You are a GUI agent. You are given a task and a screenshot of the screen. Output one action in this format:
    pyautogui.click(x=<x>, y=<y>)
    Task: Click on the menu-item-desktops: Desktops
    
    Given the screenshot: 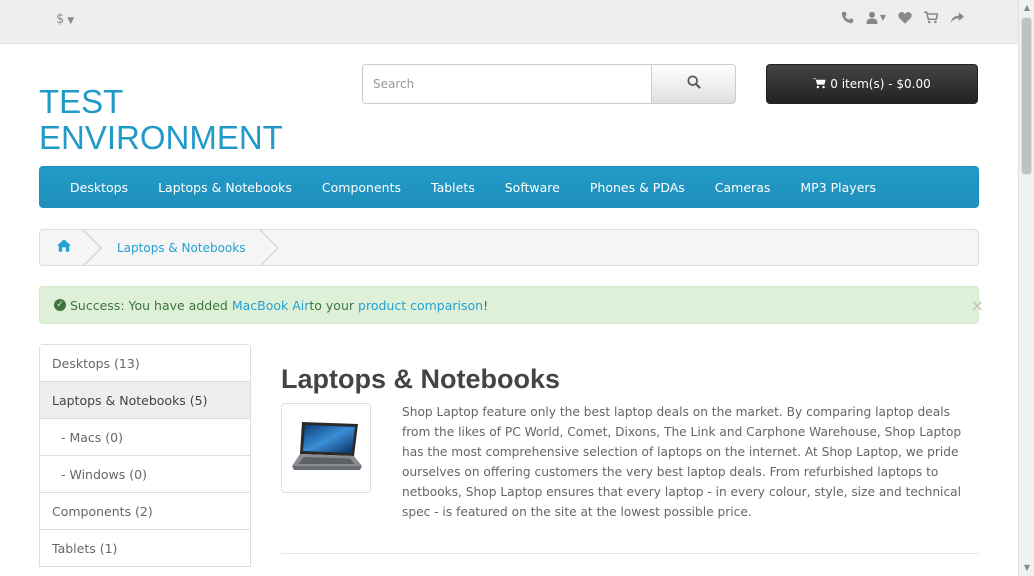 What is the action you would take?
    pyautogui.click(x=99, y=187)
    